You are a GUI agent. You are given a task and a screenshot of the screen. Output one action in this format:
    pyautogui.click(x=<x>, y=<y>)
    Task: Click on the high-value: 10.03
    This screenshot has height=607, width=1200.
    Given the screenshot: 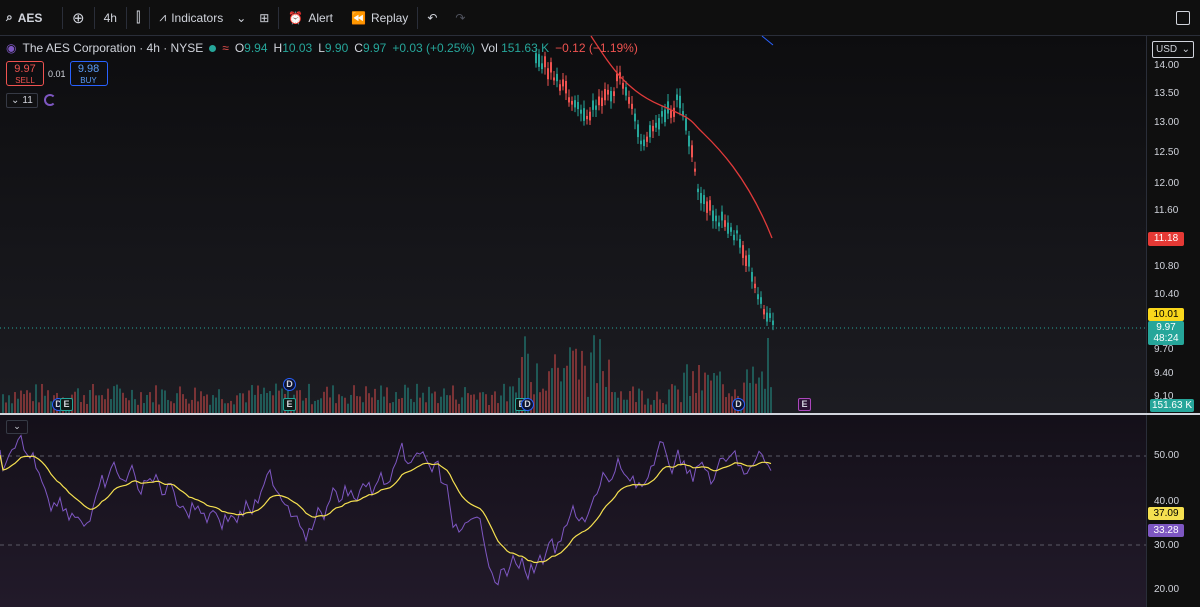 What is the action you would take?
    pyautogui.click(x=297, y=48)
    